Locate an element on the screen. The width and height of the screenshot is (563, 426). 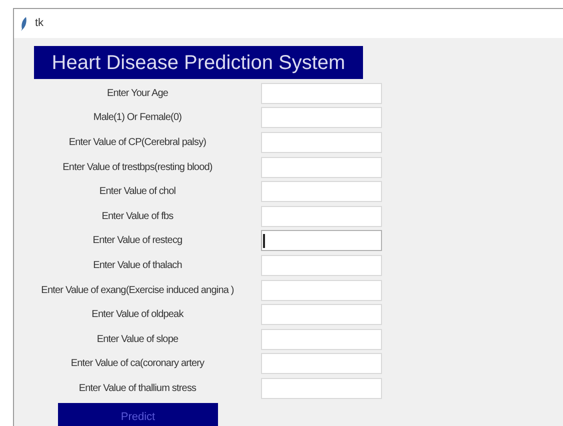
window-title: tk is located at coordinates (39, 24).